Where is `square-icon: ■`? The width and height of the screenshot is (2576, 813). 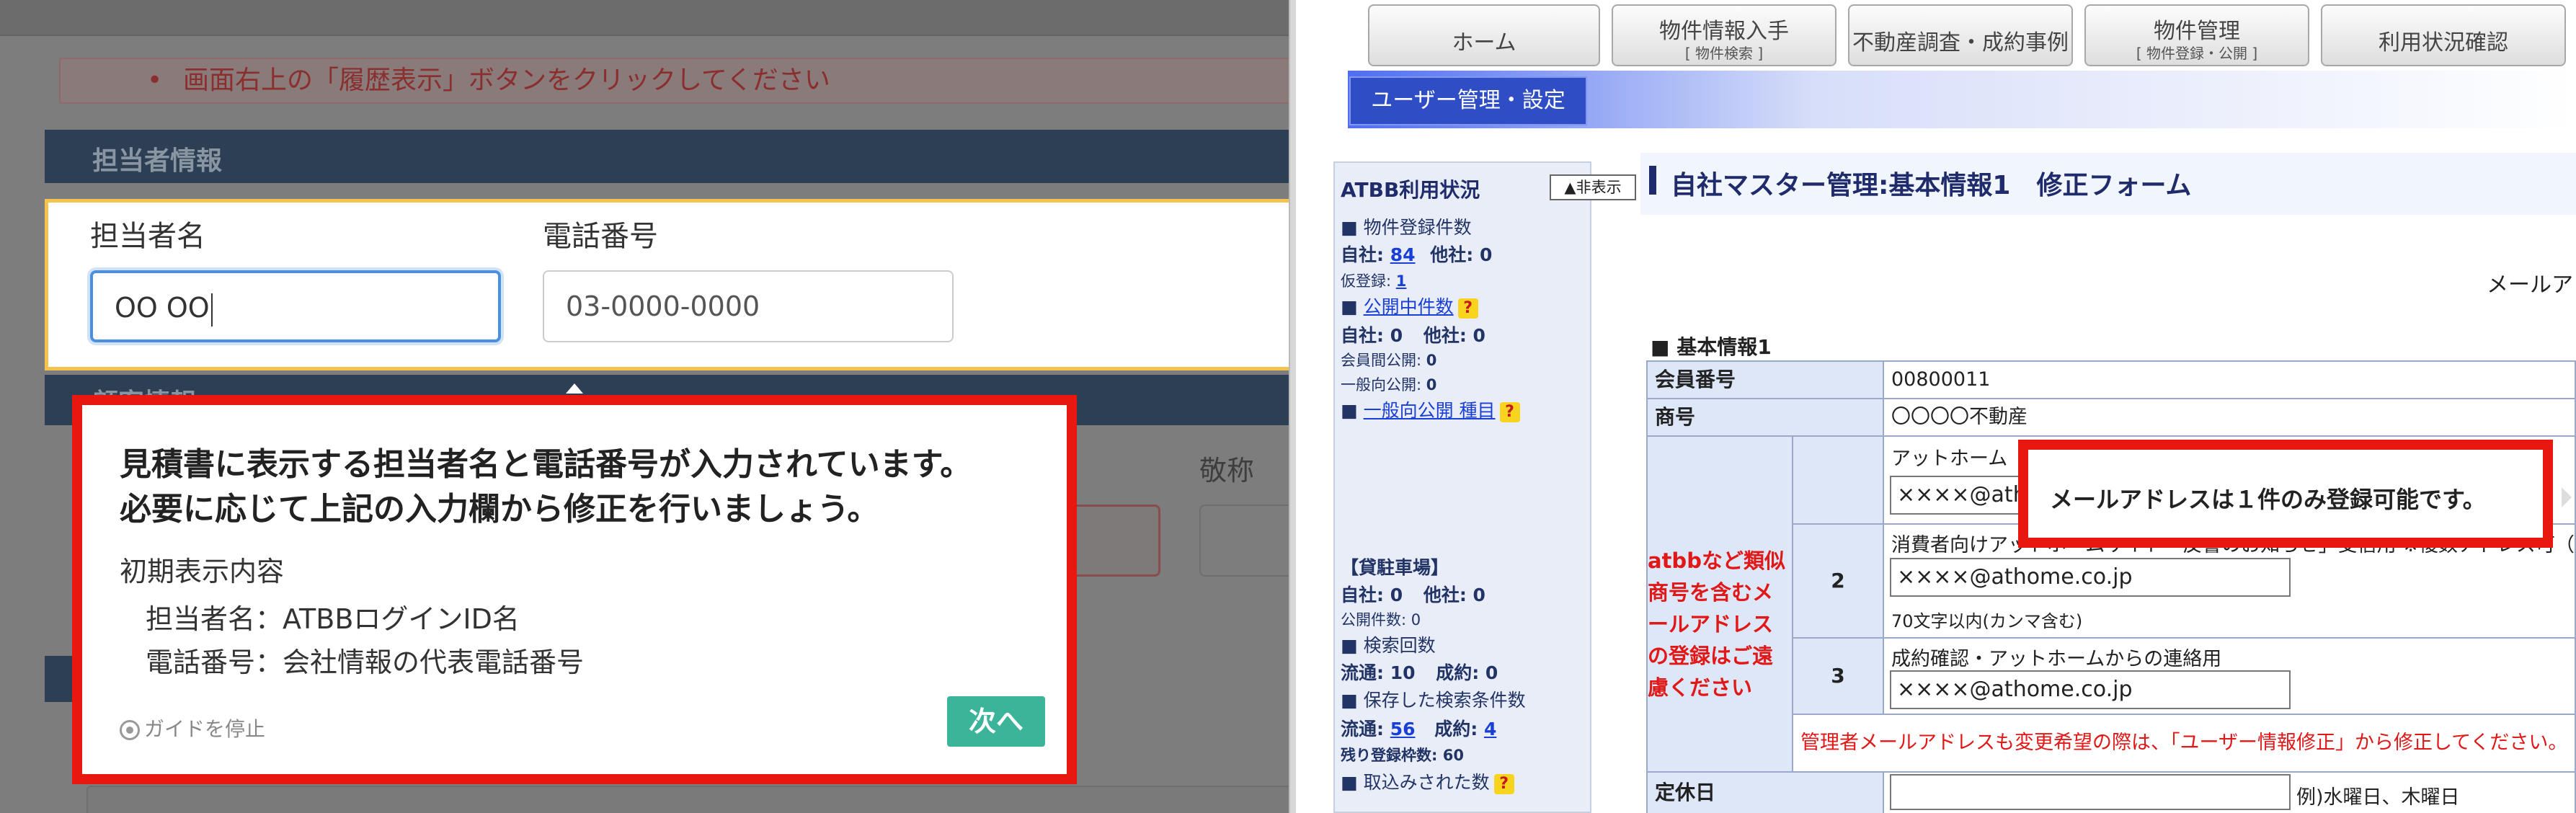 square-icon: ■ is located at coordinates (1349, 410).